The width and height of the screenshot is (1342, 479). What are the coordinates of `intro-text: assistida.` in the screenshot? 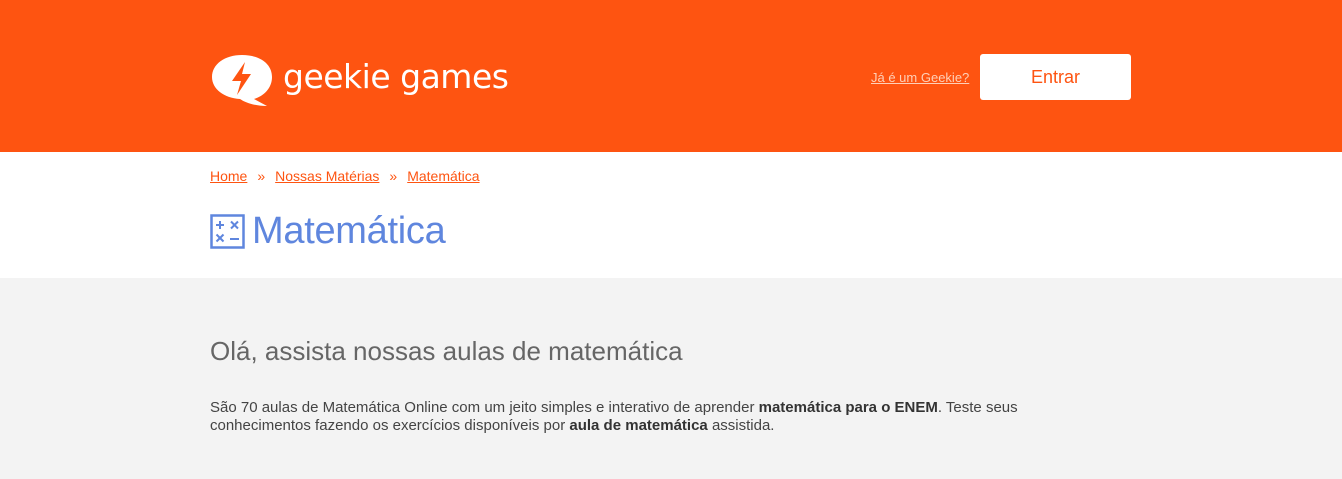 It's located at (741, 425).